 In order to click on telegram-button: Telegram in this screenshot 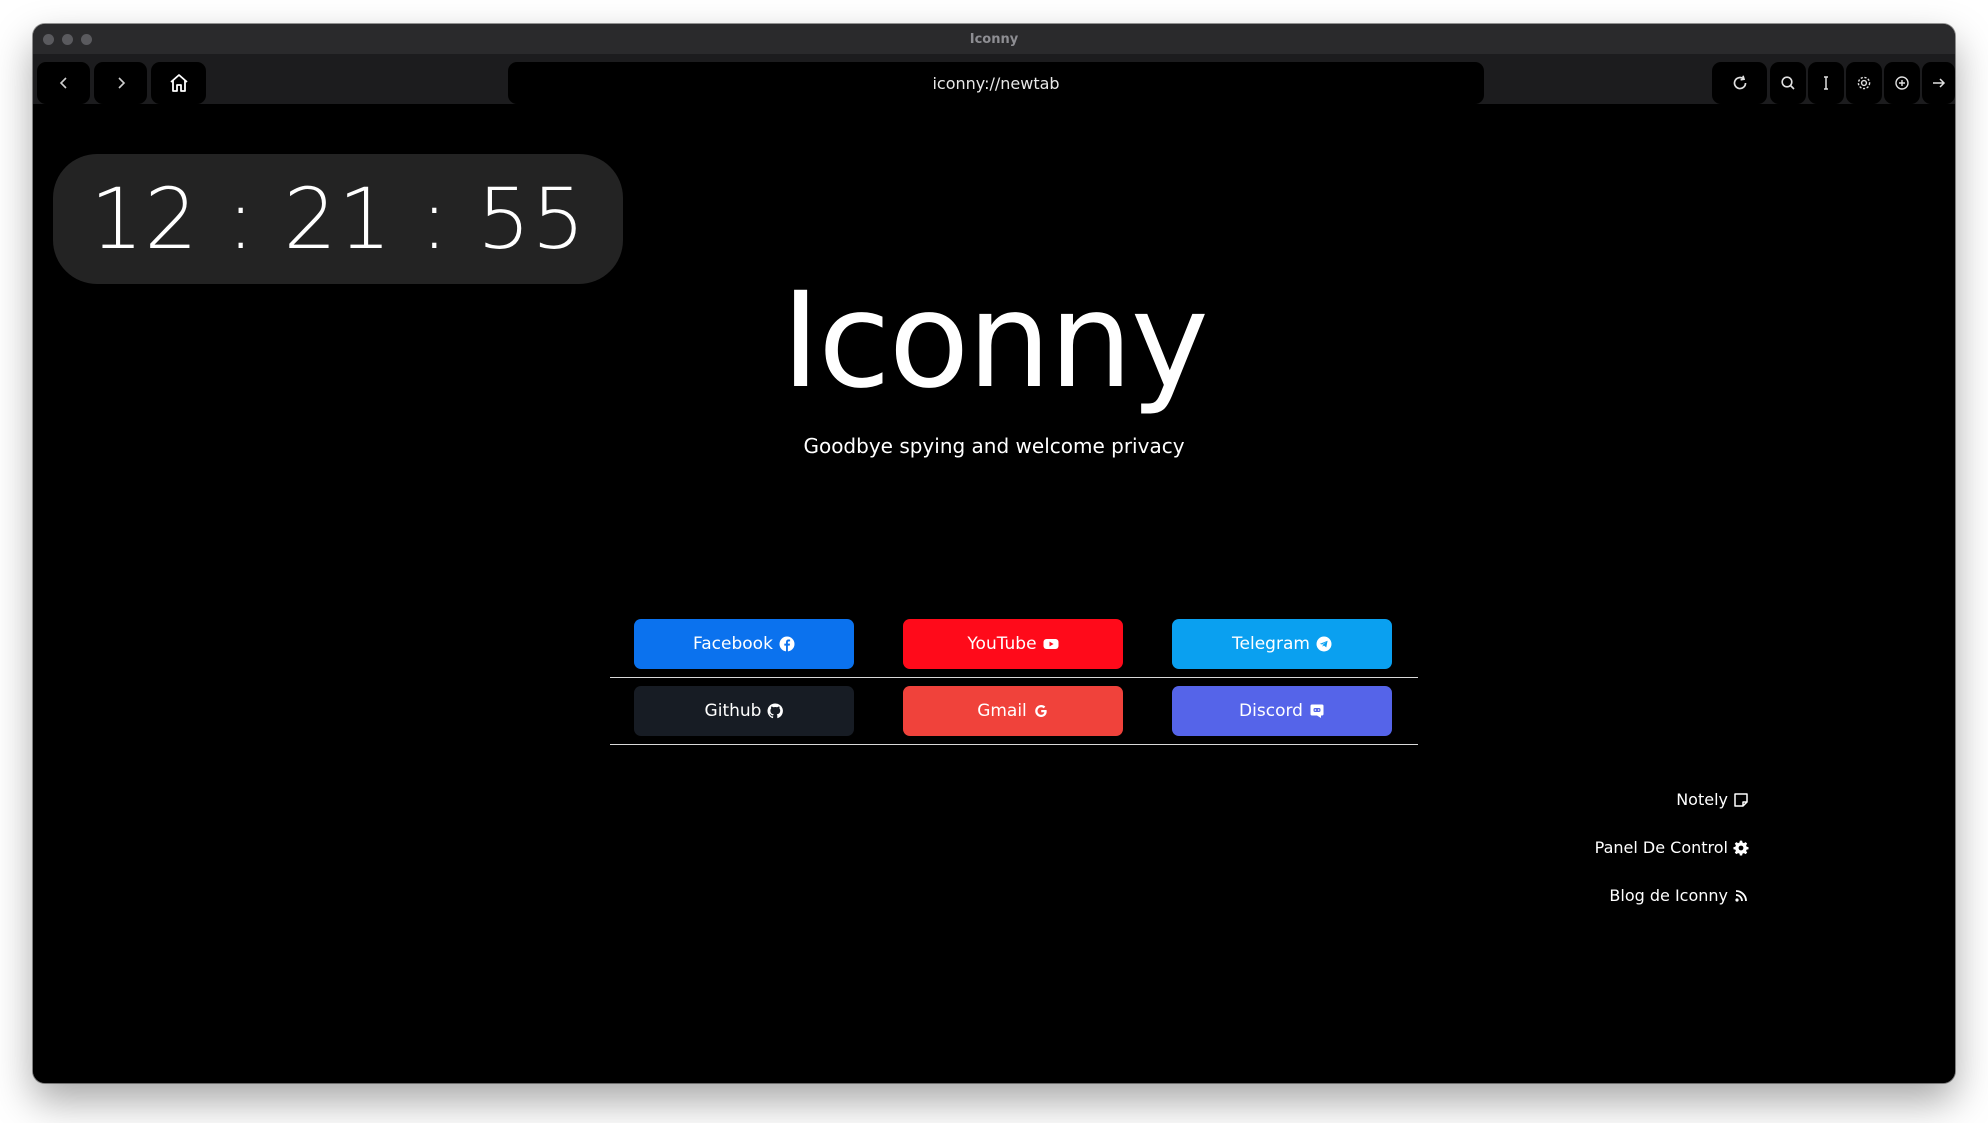, I will do `click(1282, 644)`.